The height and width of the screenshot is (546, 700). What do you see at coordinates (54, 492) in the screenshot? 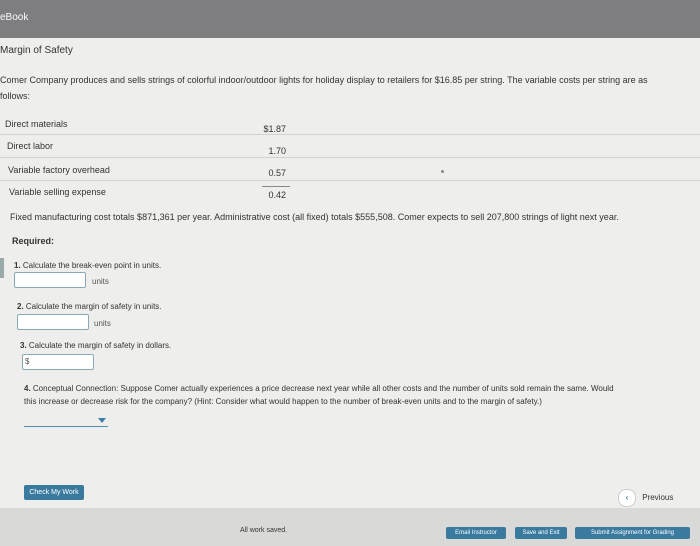
I see `check-my-work-button: Check My Work` at bounding box center [54, 492].